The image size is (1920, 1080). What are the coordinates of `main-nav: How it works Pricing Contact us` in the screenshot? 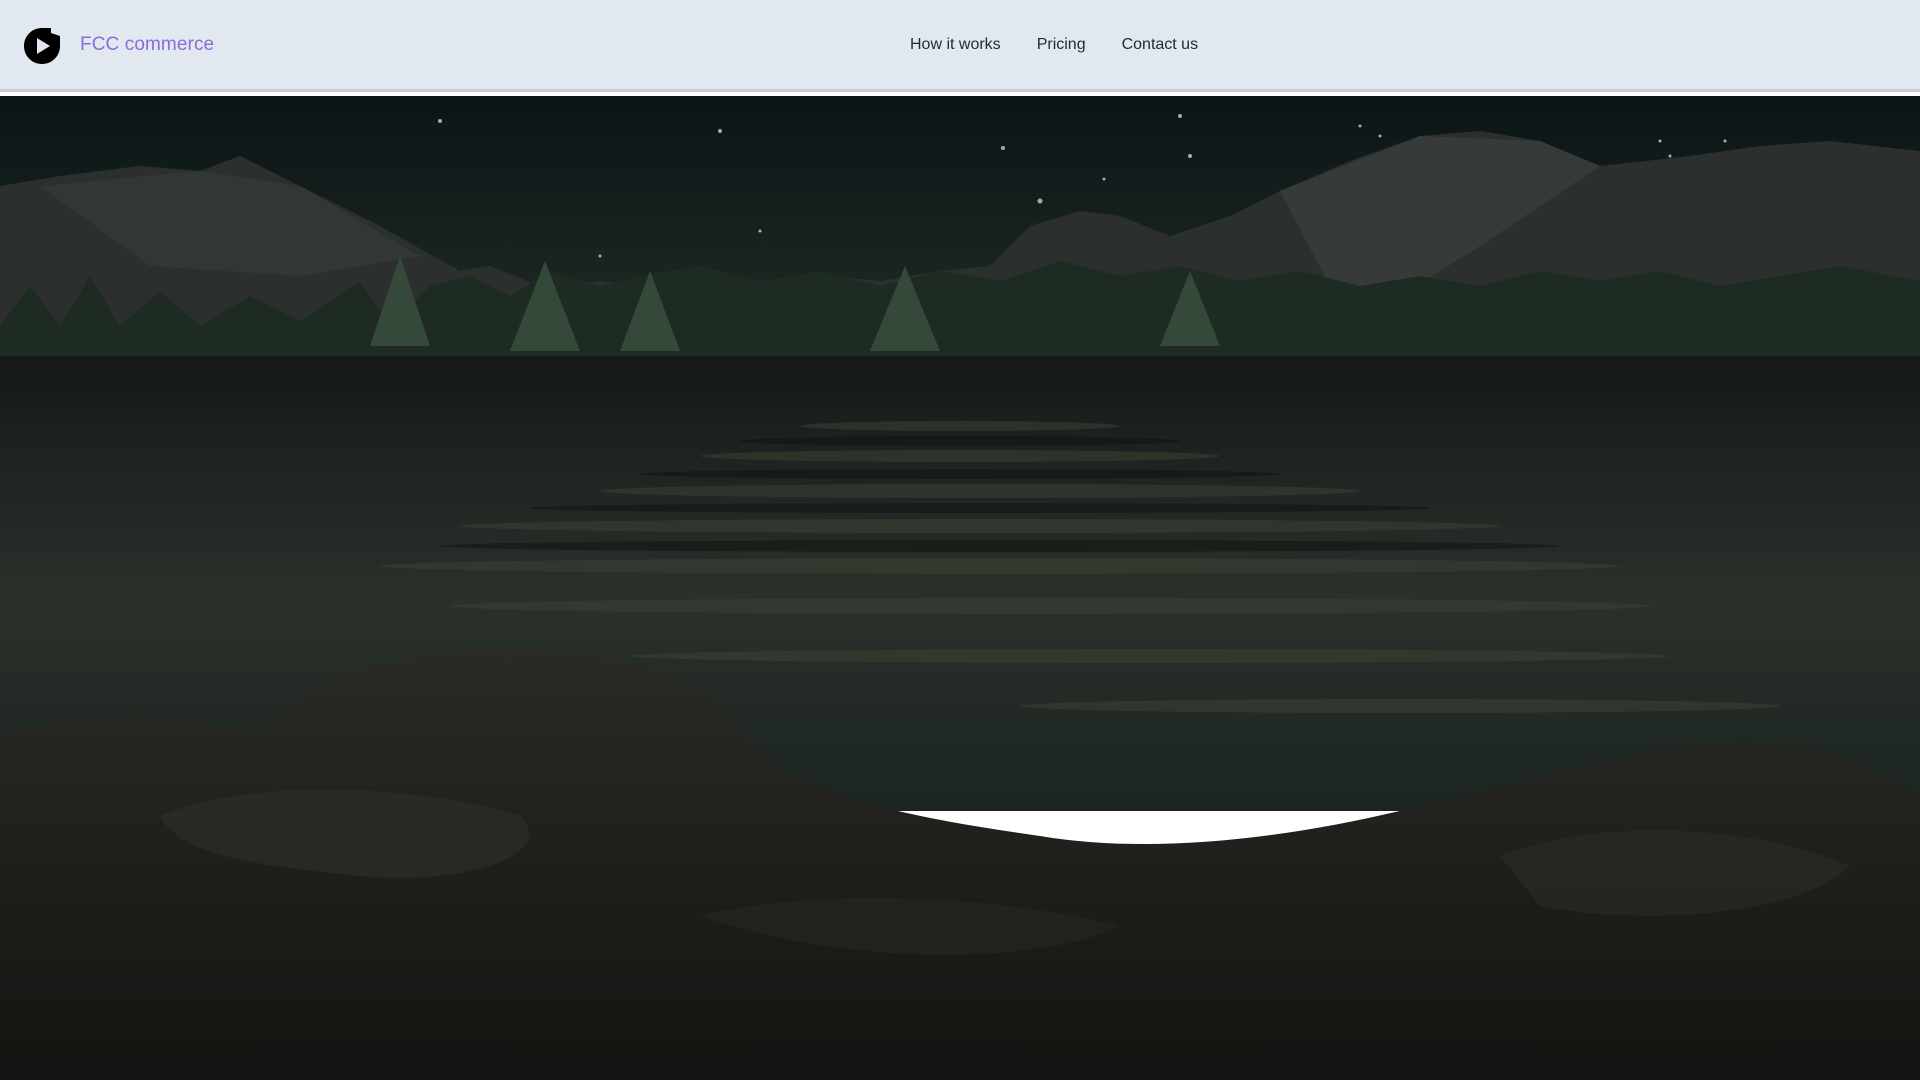 It's located at (1054, 44).